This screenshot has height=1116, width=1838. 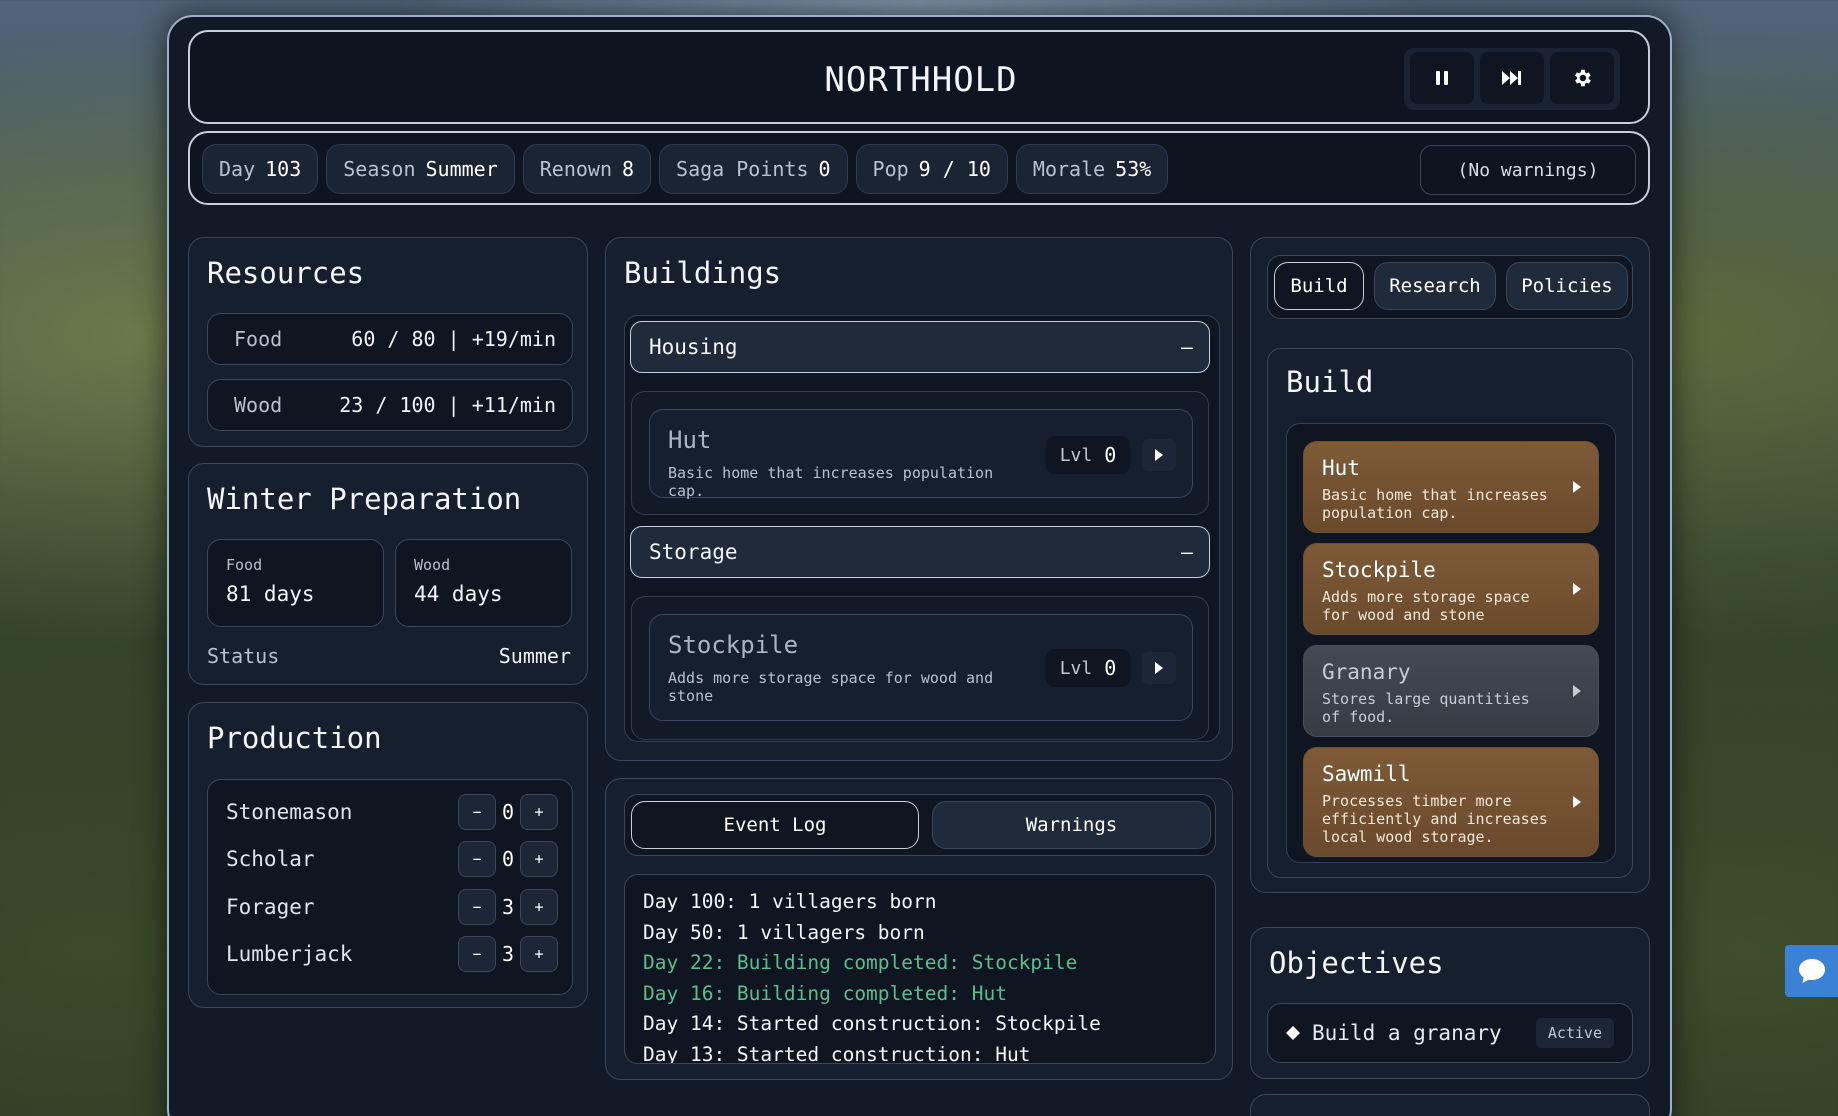 I want to click on build-option-name: Stockpile, so click(x=1379, y=570).